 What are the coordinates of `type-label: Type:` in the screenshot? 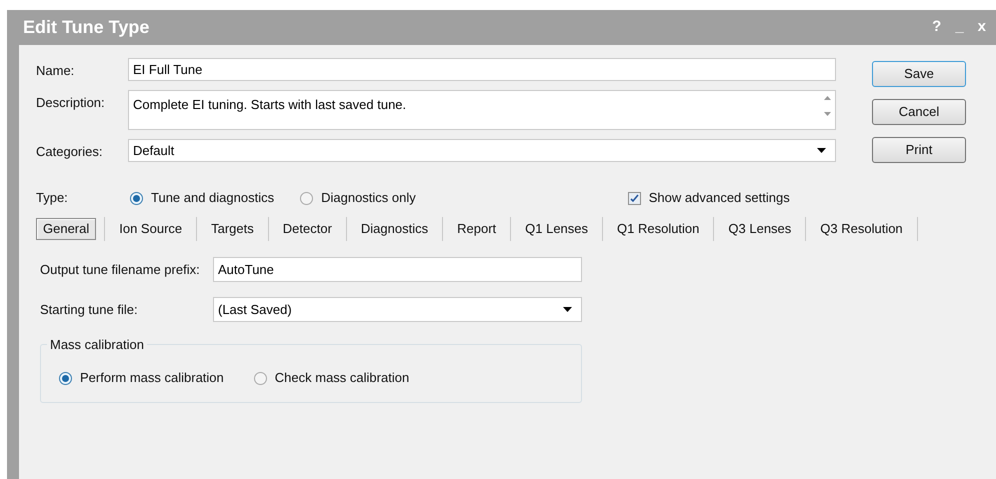 It's located at (52, 198).